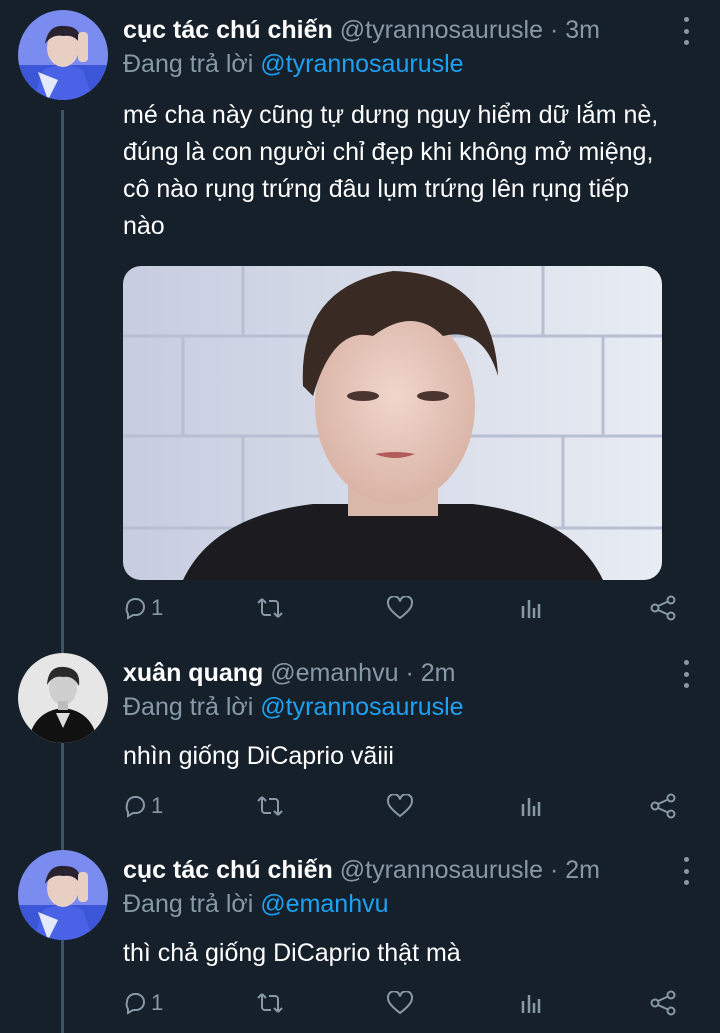 Image resolution: width=720 pixels, height=1033 pixels. Describe the element at coordinates (193, 673) in the screenshot. I see `display-name: xuân quang` at that location.